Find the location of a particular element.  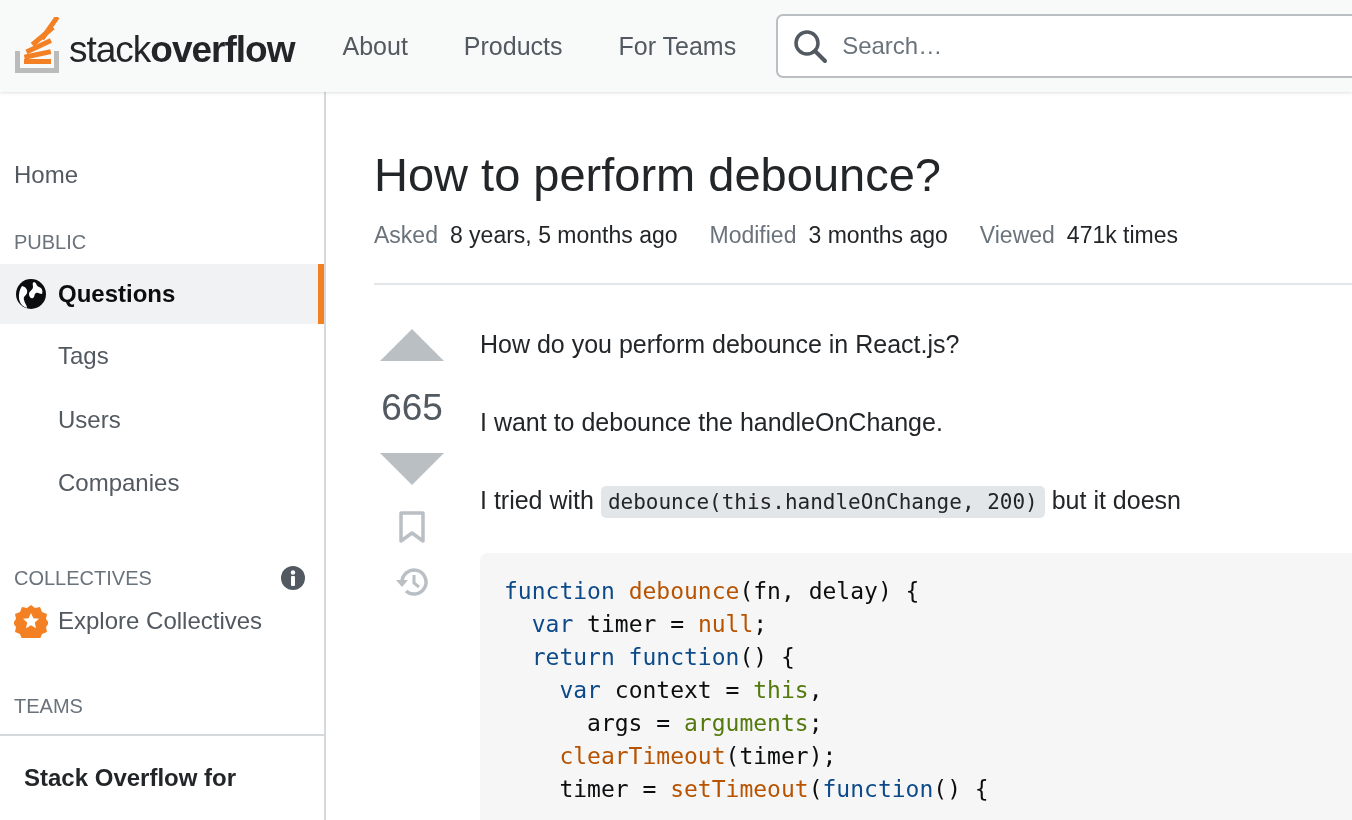

card-title: Stack Overflow for is located at coordinates (130, 777).